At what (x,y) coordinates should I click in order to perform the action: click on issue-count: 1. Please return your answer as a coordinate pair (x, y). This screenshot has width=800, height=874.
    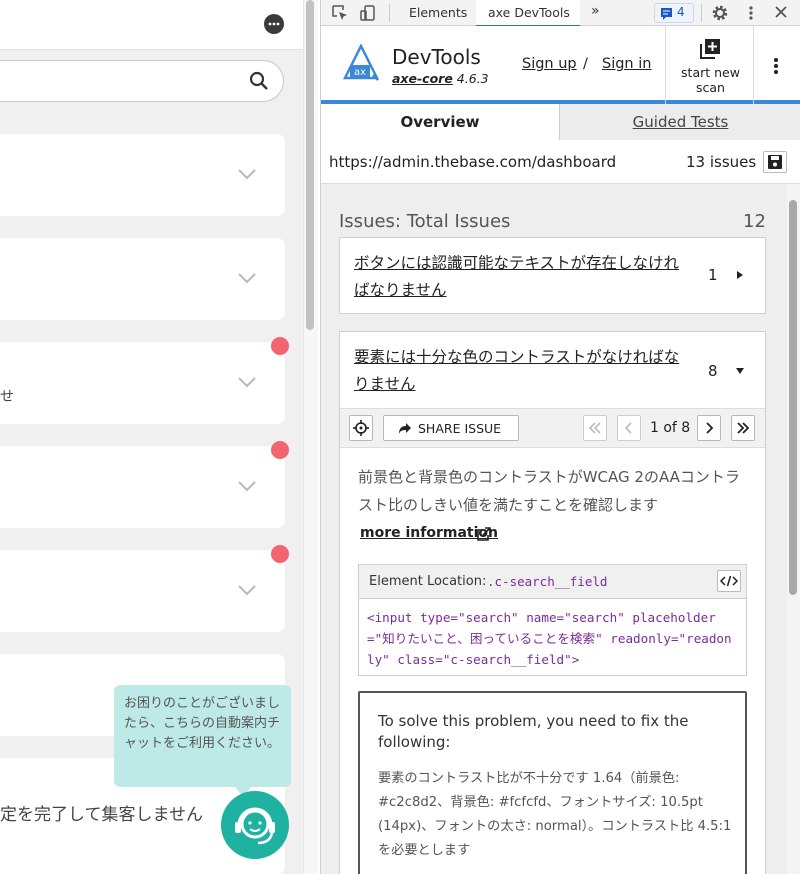
    Looking at the image, I should click on (713, 275).